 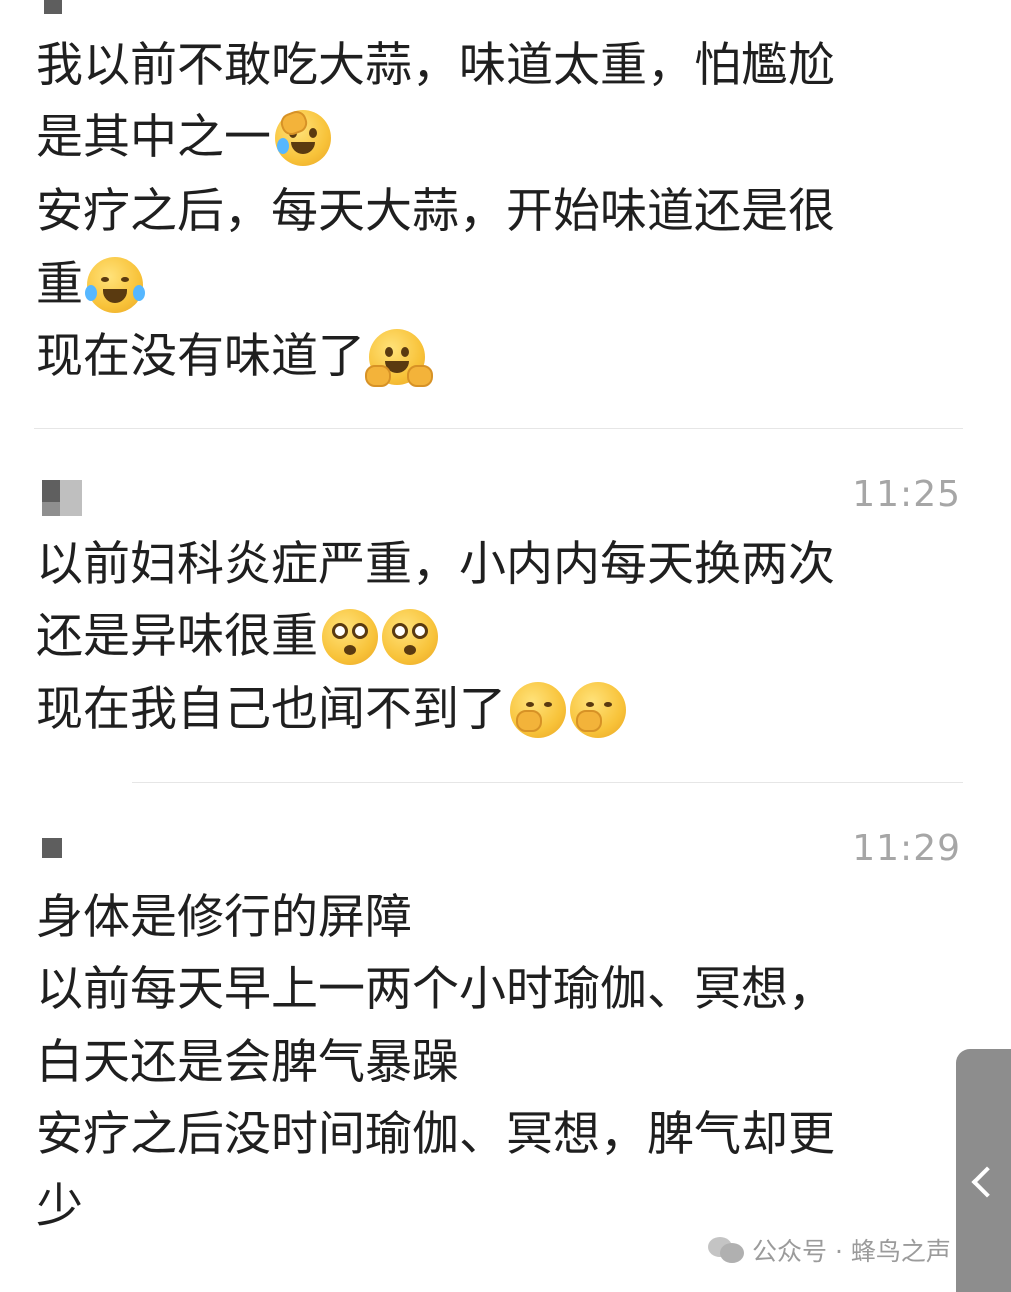 What do you see at coordinates (851, 1251) in the screenshot?
I see `watermark-text: 公众号 · 蜂鸟之声` at bounding box center [851, 1251].